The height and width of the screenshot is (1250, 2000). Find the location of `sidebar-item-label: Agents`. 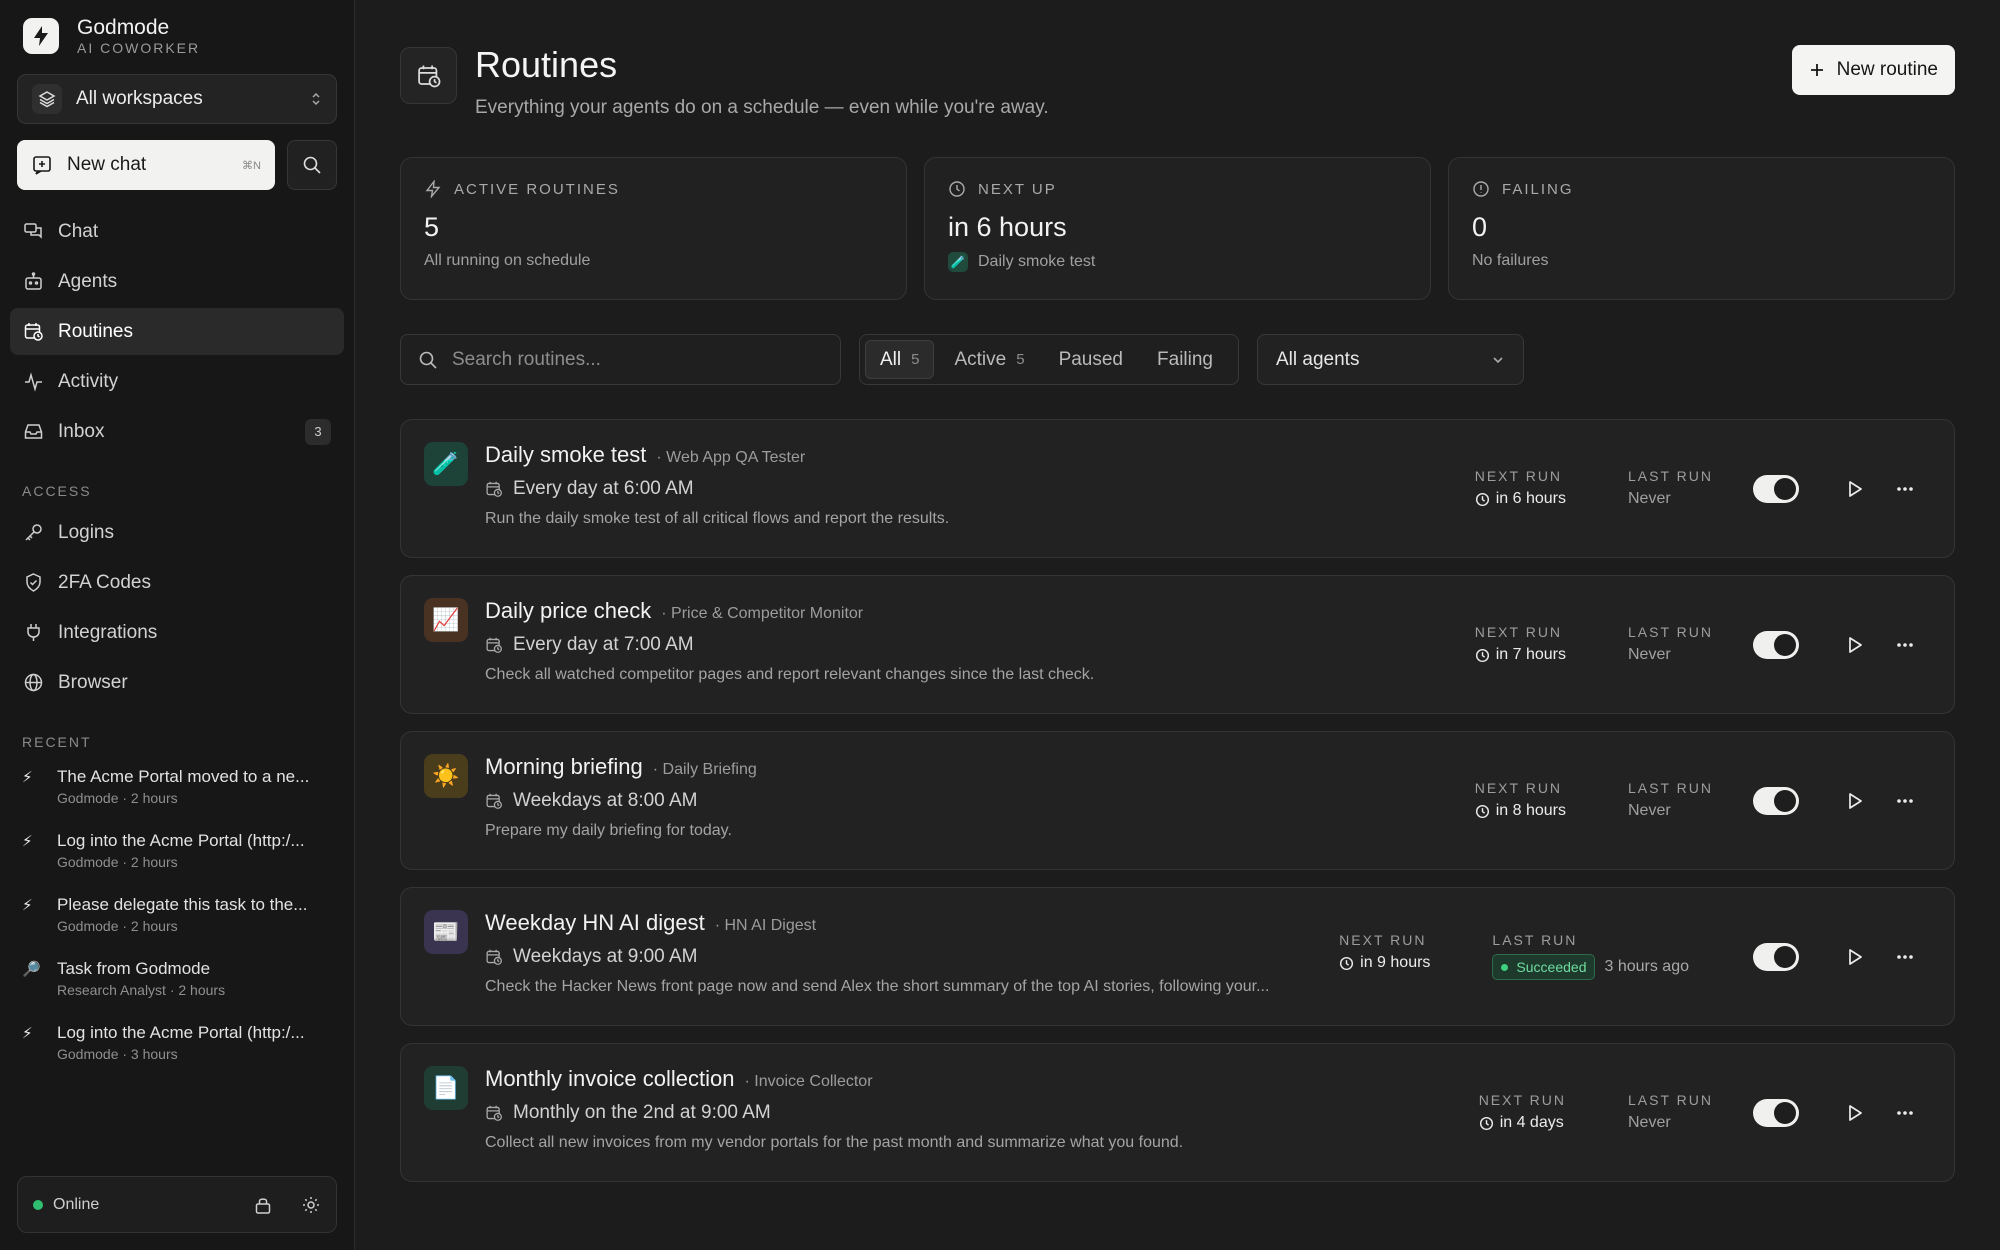

sidebar-item-label: Agents is located at coordinates (88, 281).